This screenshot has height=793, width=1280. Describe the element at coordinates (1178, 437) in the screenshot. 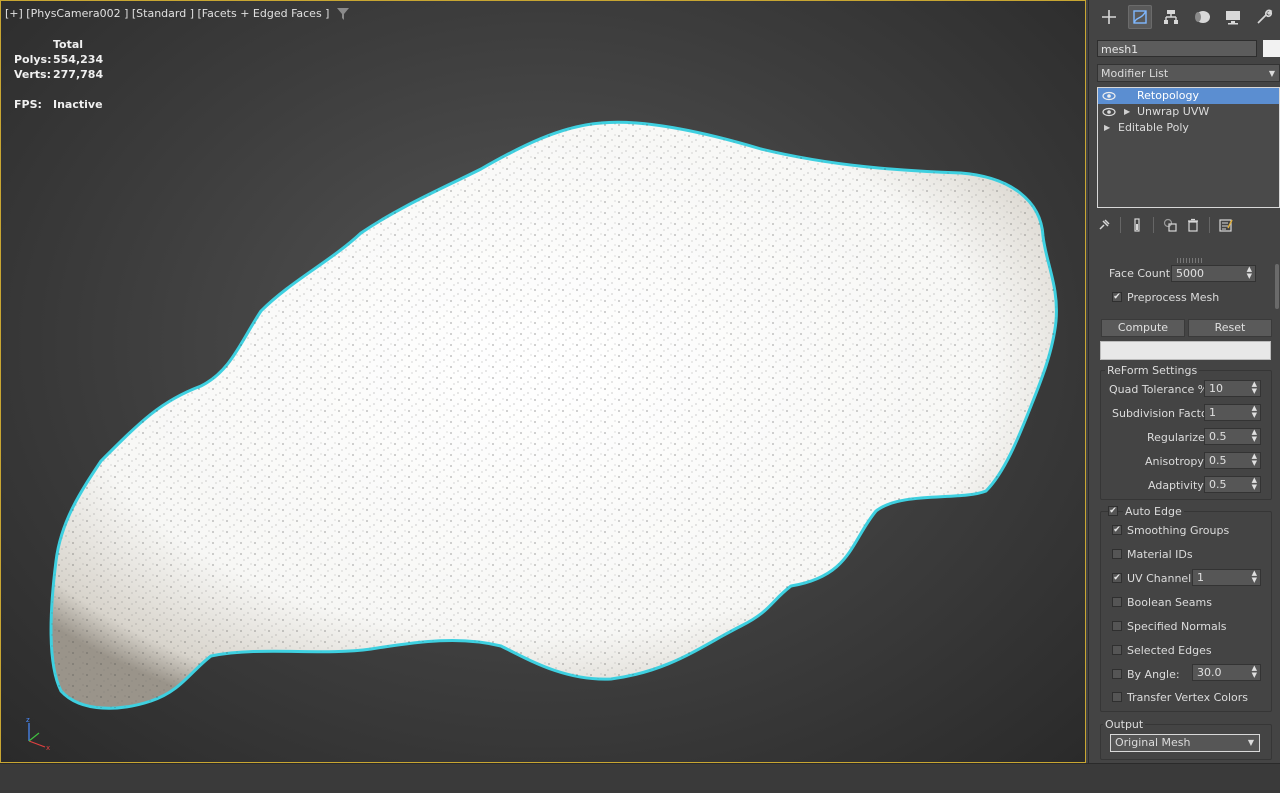

I see `regularize-label: Regularize:` at that location.